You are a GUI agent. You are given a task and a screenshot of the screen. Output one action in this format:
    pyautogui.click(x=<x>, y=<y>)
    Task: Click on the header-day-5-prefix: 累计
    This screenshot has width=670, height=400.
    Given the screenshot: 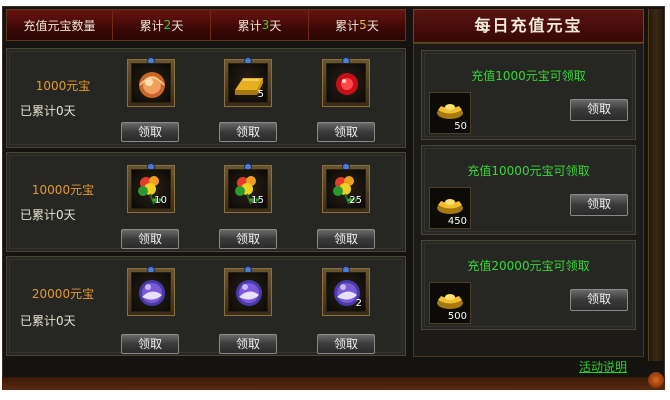 What is the action you would take?
    pyautogui.click(x=347, y=25)
    